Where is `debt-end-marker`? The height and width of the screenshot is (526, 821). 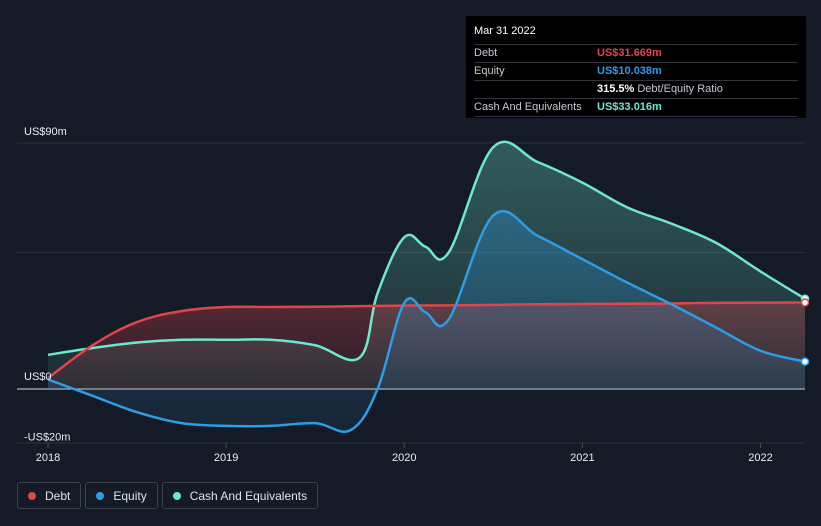 debt-end-marker is located at coordinates (805, 302).